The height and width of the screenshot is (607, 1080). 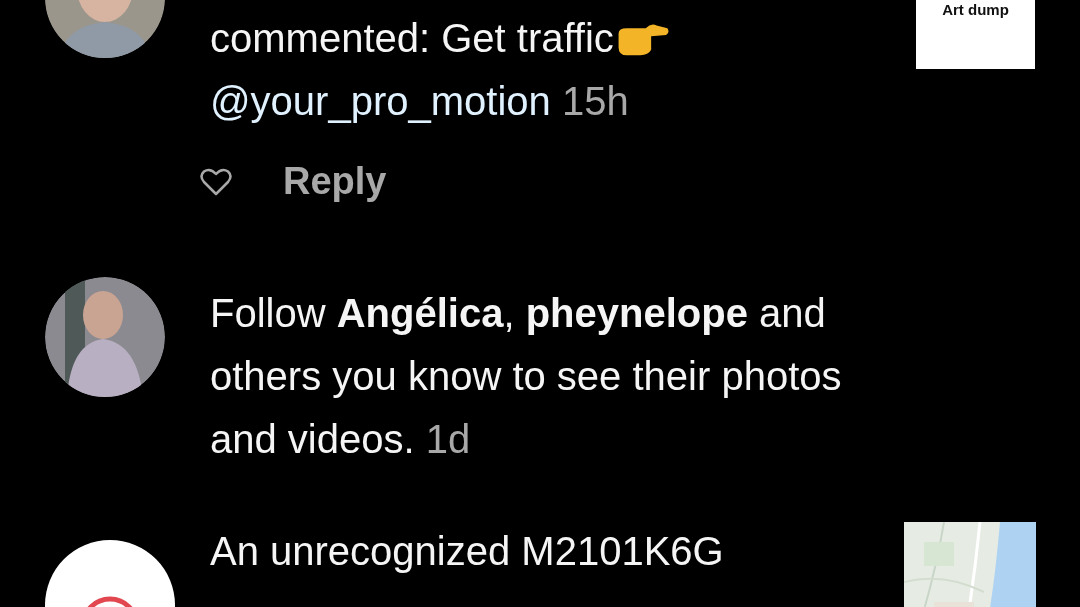 I want to click on notification-text: An unrecognized M2101K6G, so click(x=467, y=551).